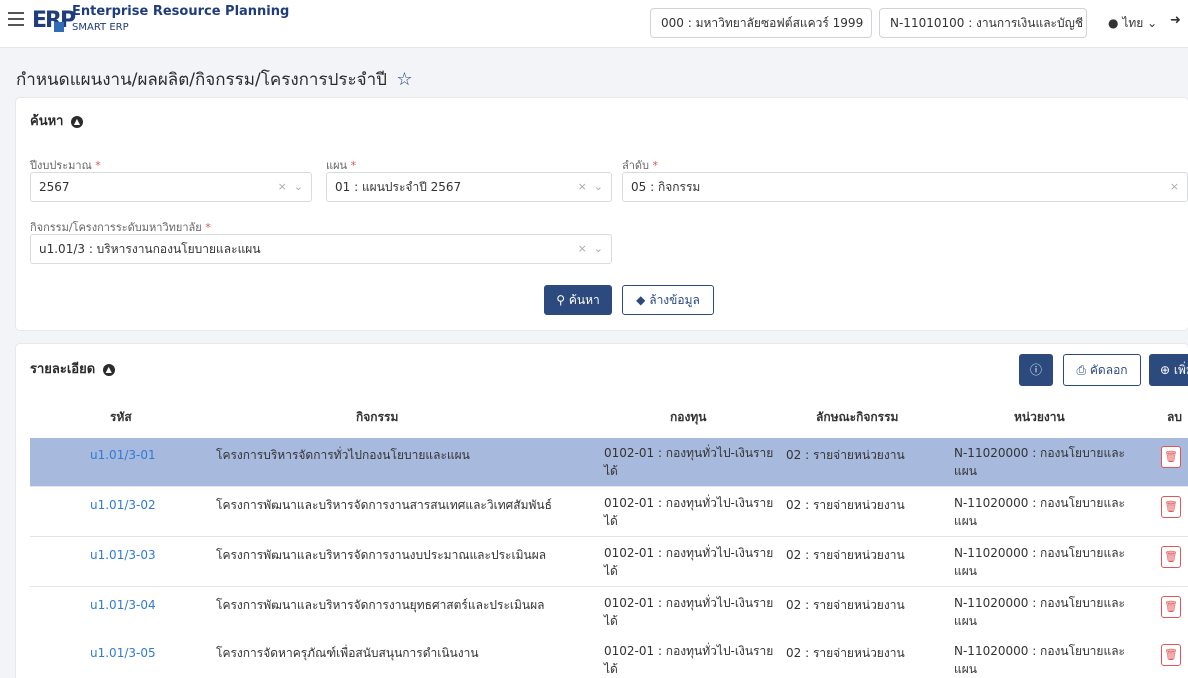 This screenshot has height=678, width=1188. What do you see at coordinates (404, 79) in the screenshot?
I see `favorite-star-icon: ☆` at bounding box center [404, 79].